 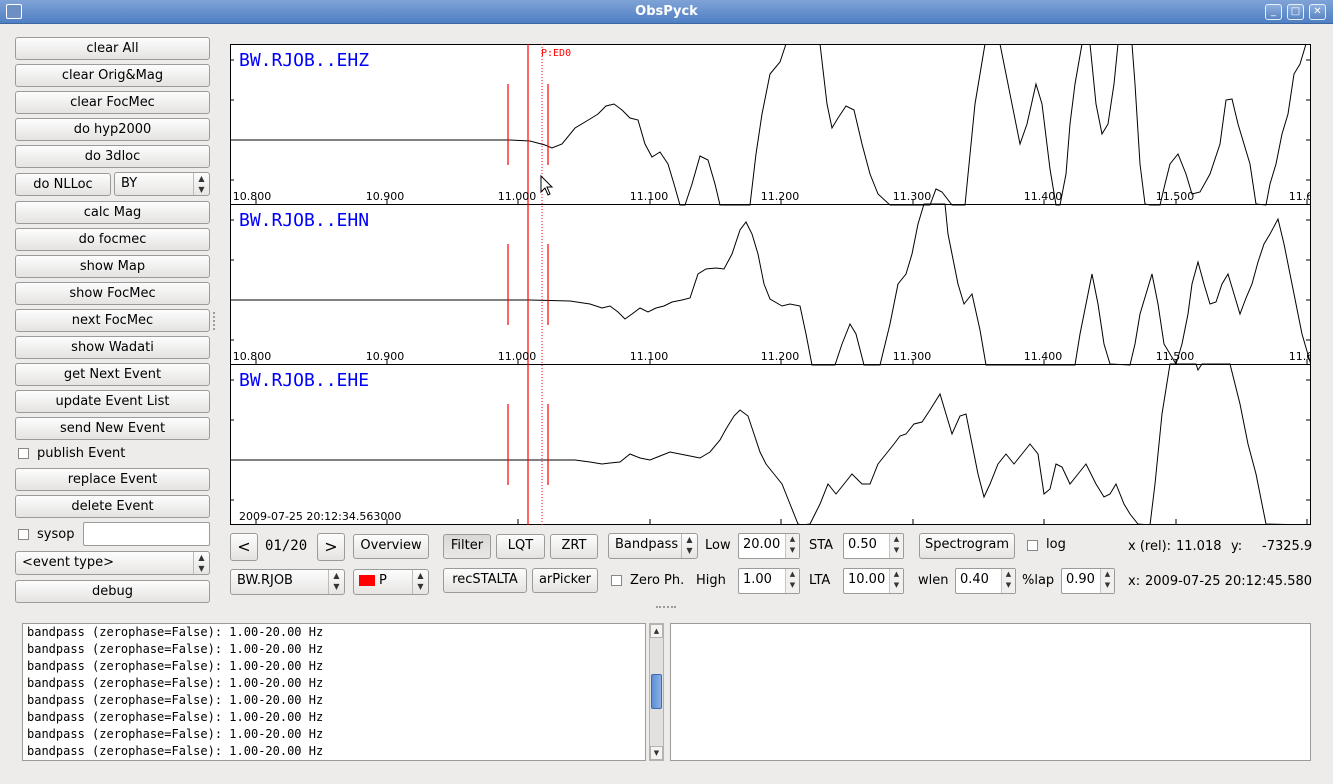 What do you see at coordinates (23, 453) in the screenshot?
I see `publish-event-checkbox` at bounding box center [23, 453].